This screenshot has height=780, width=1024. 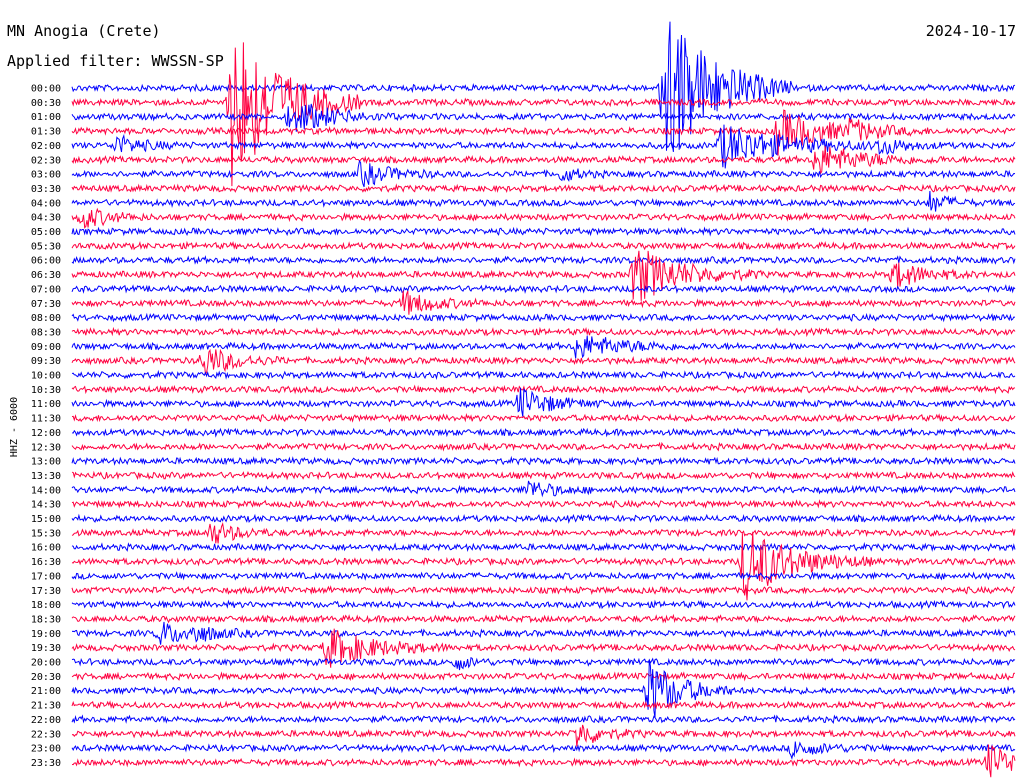 What do you see at coordinates (46, 189) in the screenshot?
I see `row-time-label: 03:30` at bounding box center [46, 189].